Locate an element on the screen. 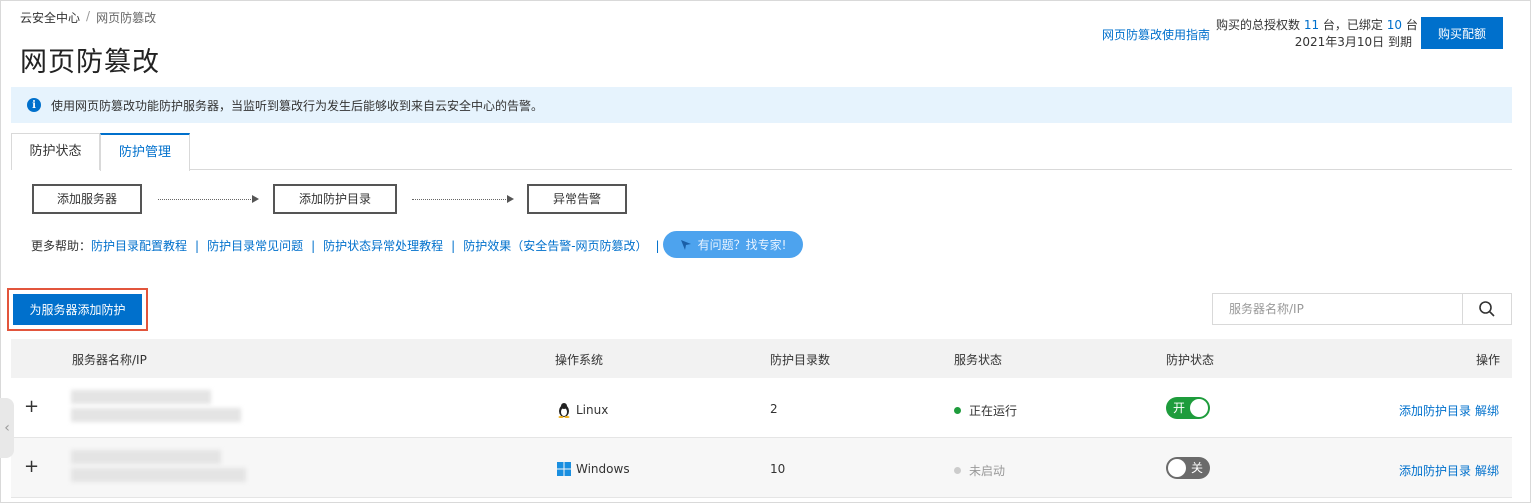 The width and height of the screenshot is (1531, 503). col-server-name: 服务器名称/IP is located at coordinates (109, 360).